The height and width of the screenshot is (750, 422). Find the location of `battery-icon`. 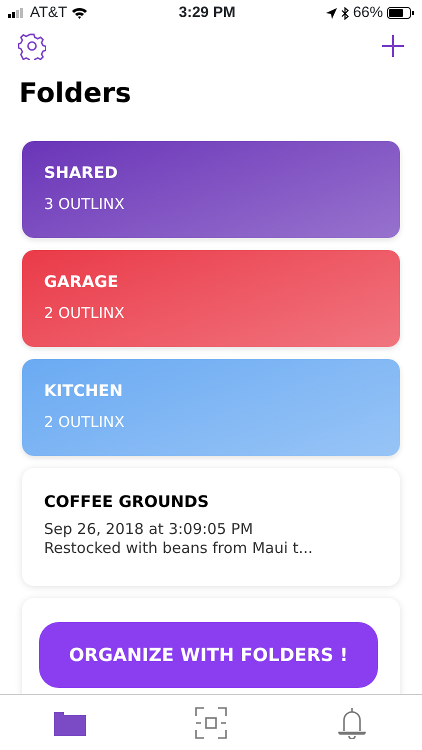

battery-icon is located at coordinates (400, 13).